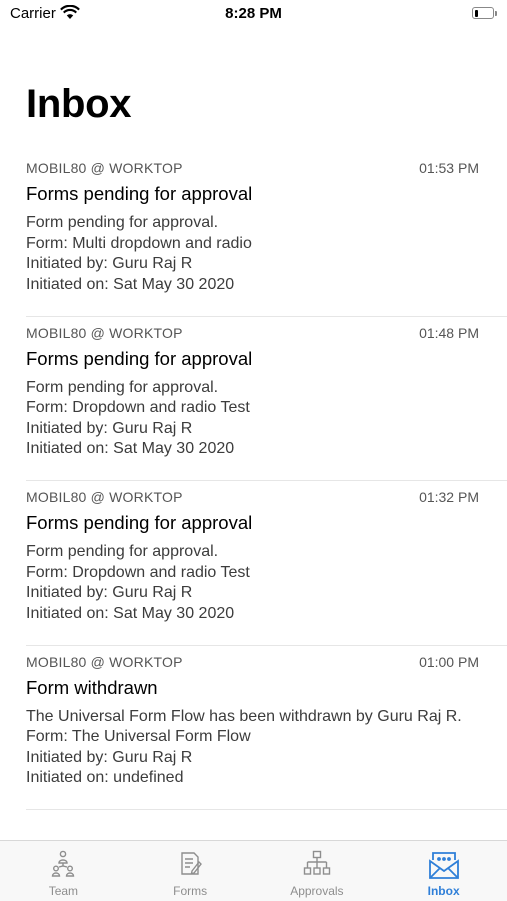 The height and width of the screenshot is (901, 507). I want to click on message-time: 01:32 PM, so click(449, 497).